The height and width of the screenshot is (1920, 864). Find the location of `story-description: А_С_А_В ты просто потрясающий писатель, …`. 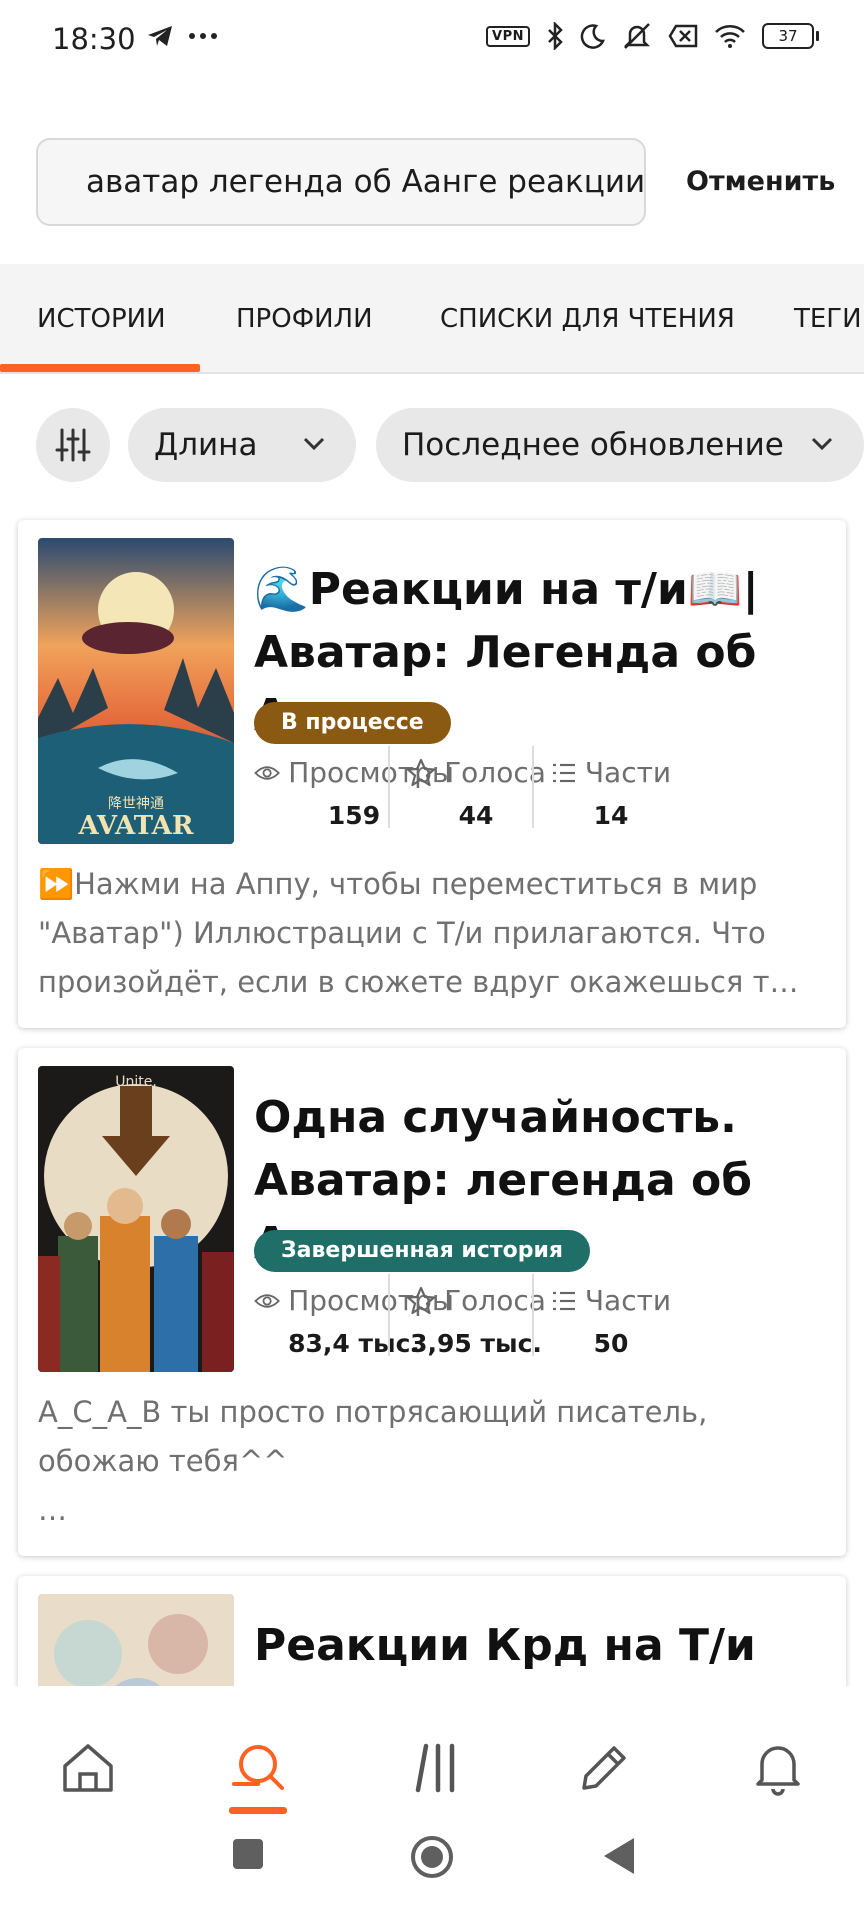

story-description: А_С_А_В ты просто потрясающий писатель, … is located at coordinates (434, 1461).